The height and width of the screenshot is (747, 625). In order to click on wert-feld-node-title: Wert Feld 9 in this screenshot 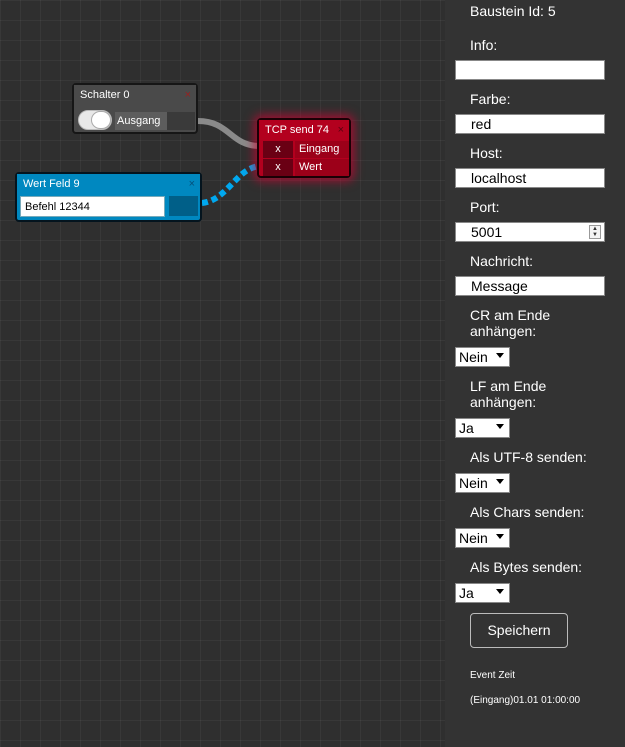, I will do `click(51, 184)`.